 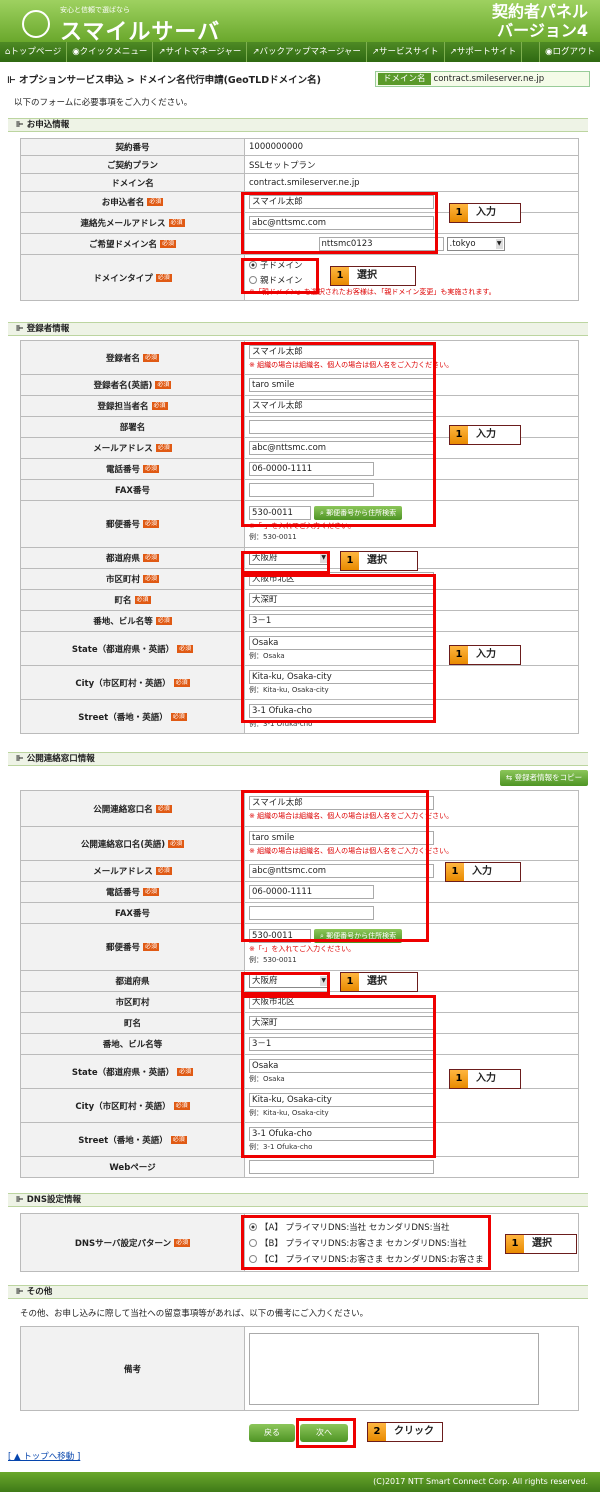 What do you see at coordinates (475, 244) in the screenshot?
I see `tld-select: .tokyo` at bounding box center [475, 244].